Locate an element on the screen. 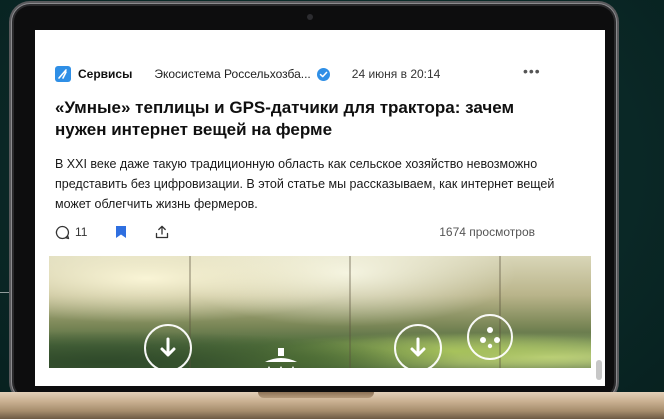 The height and width of the screenshot is (419, 664). service-name-link: Сервисы is located at coordinates (105, 74).